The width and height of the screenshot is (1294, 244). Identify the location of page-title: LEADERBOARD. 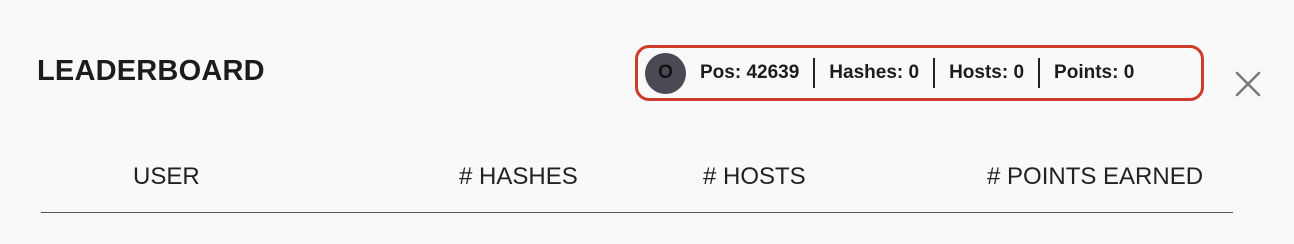
(151, 71).